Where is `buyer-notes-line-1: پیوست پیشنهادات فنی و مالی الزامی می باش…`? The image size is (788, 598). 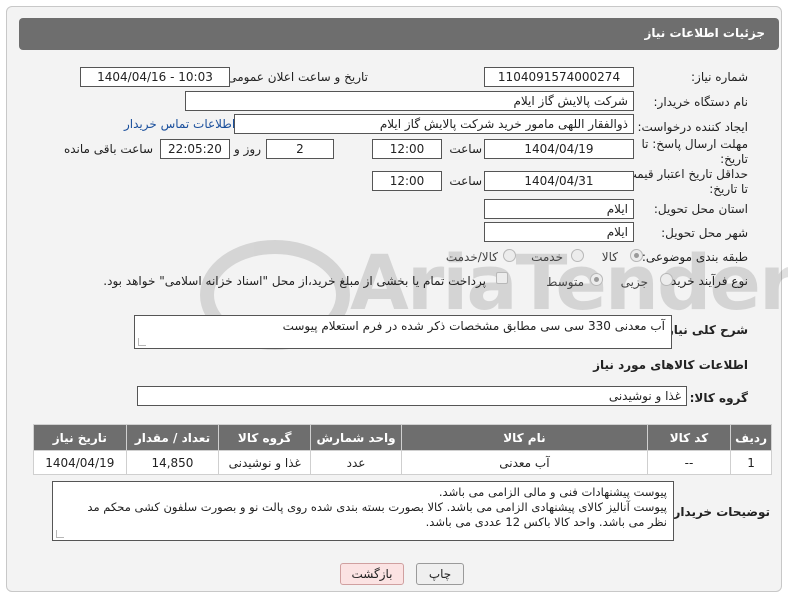
buyer-notes-line-1: پیوست پیشنهادات فنی و مالی الزامی می باش… is located at coordinates (552, 492).